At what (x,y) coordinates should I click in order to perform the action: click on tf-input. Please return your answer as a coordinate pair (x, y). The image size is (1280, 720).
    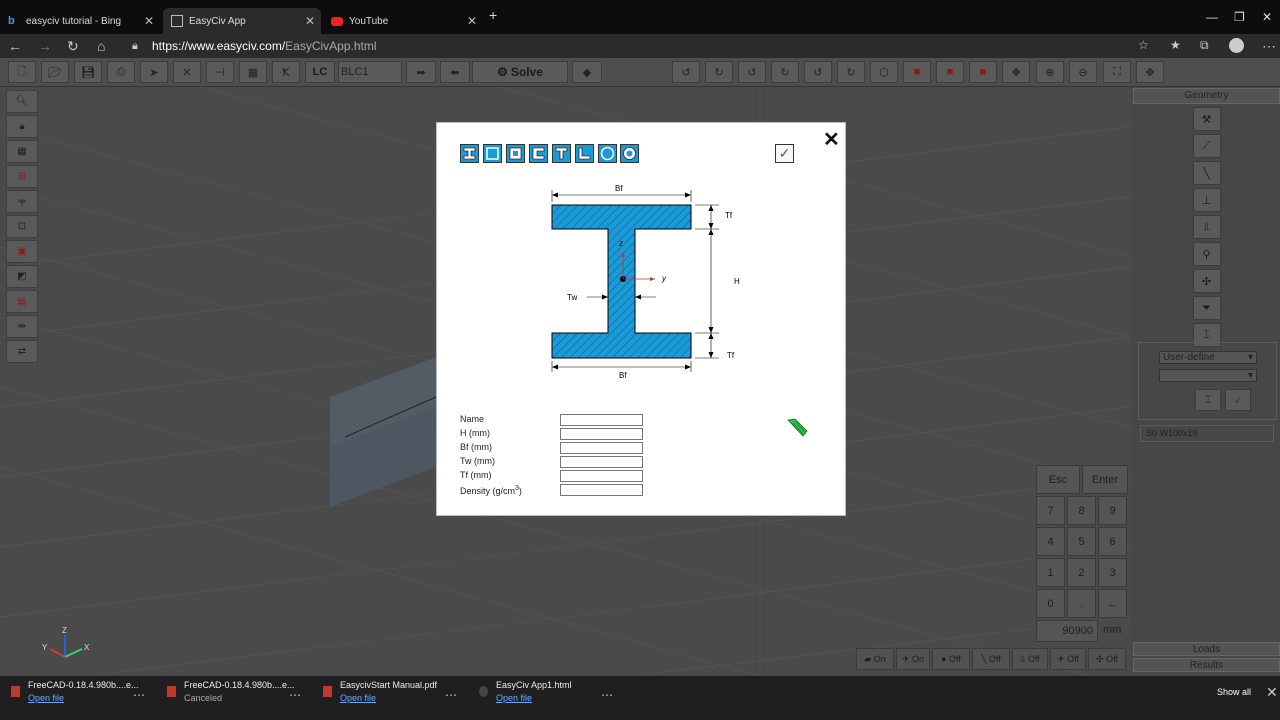
    Looking at the image, I should click on (601, 476).